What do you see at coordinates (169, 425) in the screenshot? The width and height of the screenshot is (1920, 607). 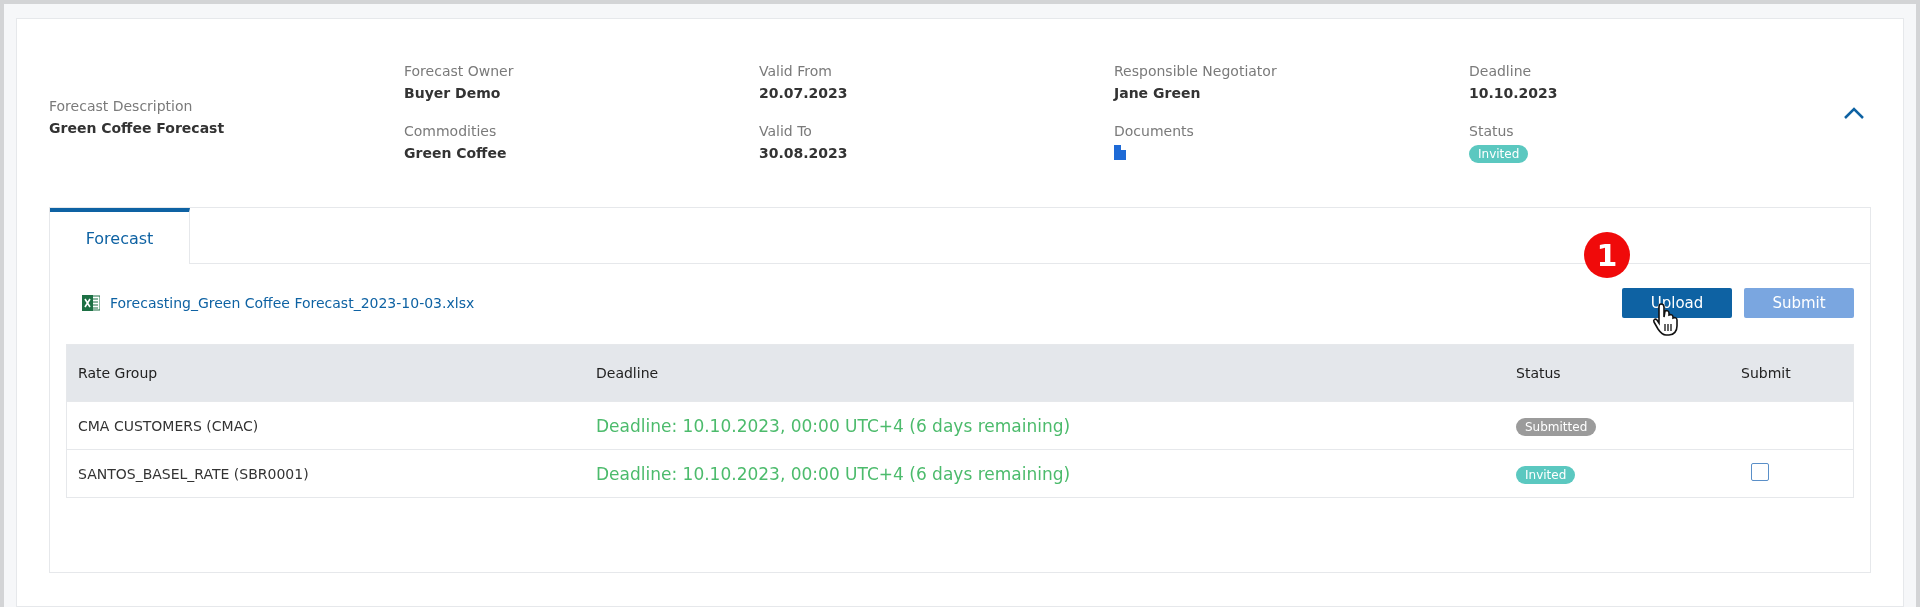 I see `table-cell-text: CMA CUSTOMERS (CMAC)` at bounding box center [169, 425].